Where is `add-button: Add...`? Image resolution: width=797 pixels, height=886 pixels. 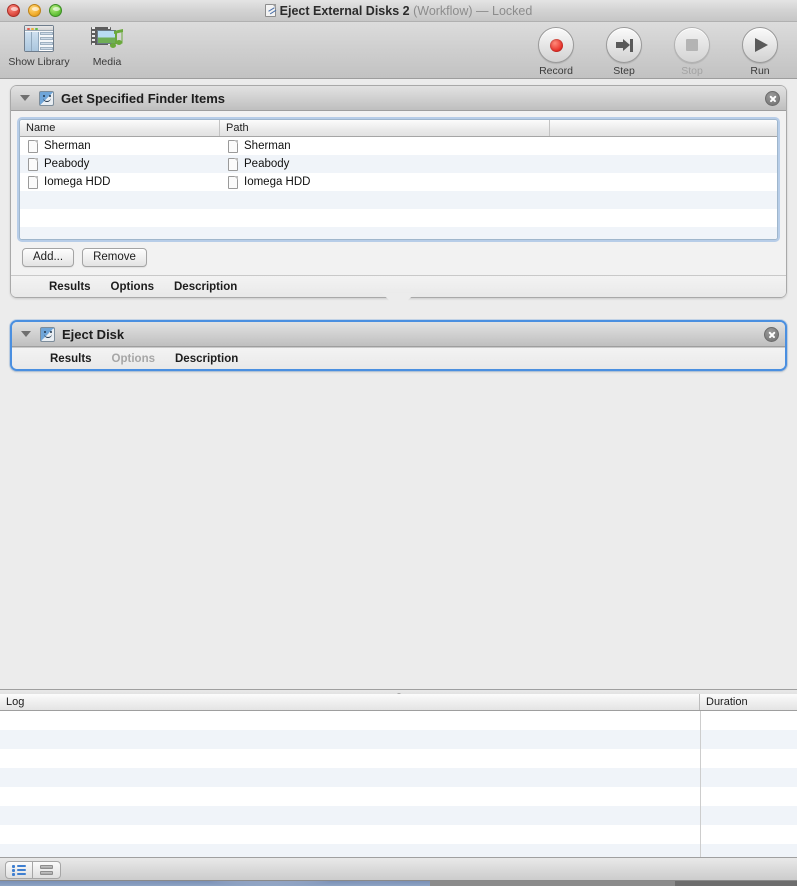 add-button: Add... is located at coordinates (48, 257).